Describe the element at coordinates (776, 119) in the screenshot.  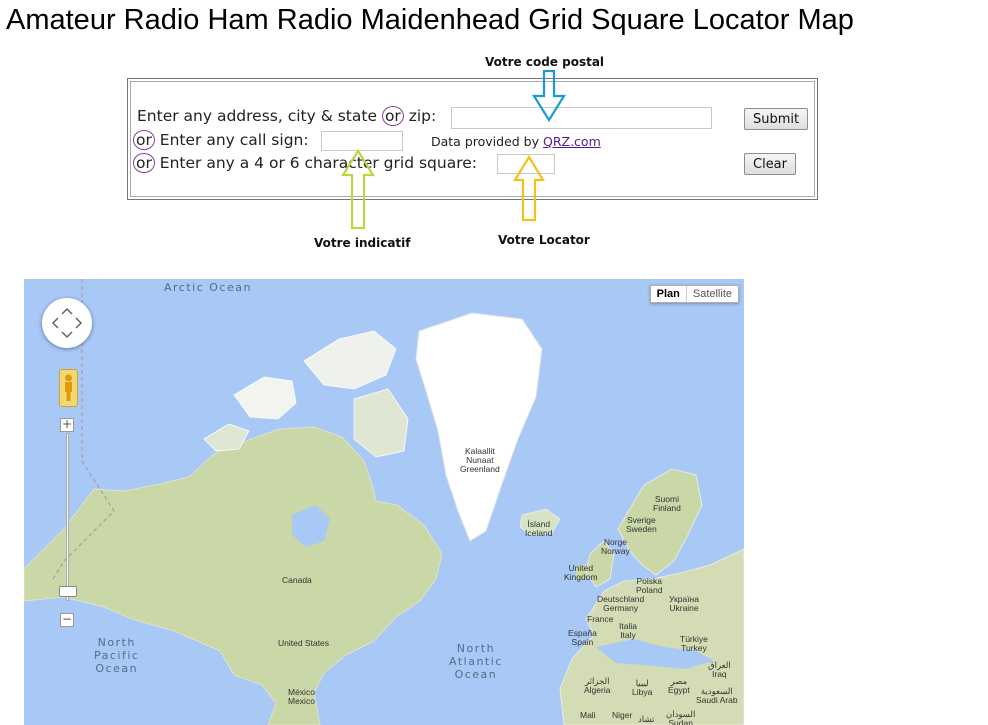
I see `submit-button: Submit` at that location.